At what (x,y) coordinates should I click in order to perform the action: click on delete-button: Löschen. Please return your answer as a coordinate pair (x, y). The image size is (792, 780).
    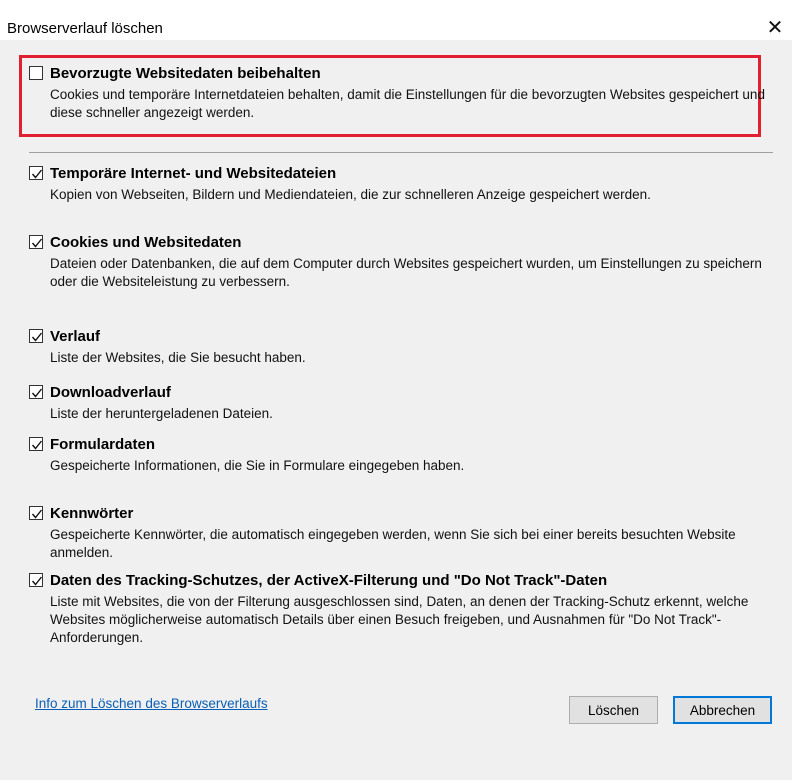
    Looking at the image, I should click on (613, 710).